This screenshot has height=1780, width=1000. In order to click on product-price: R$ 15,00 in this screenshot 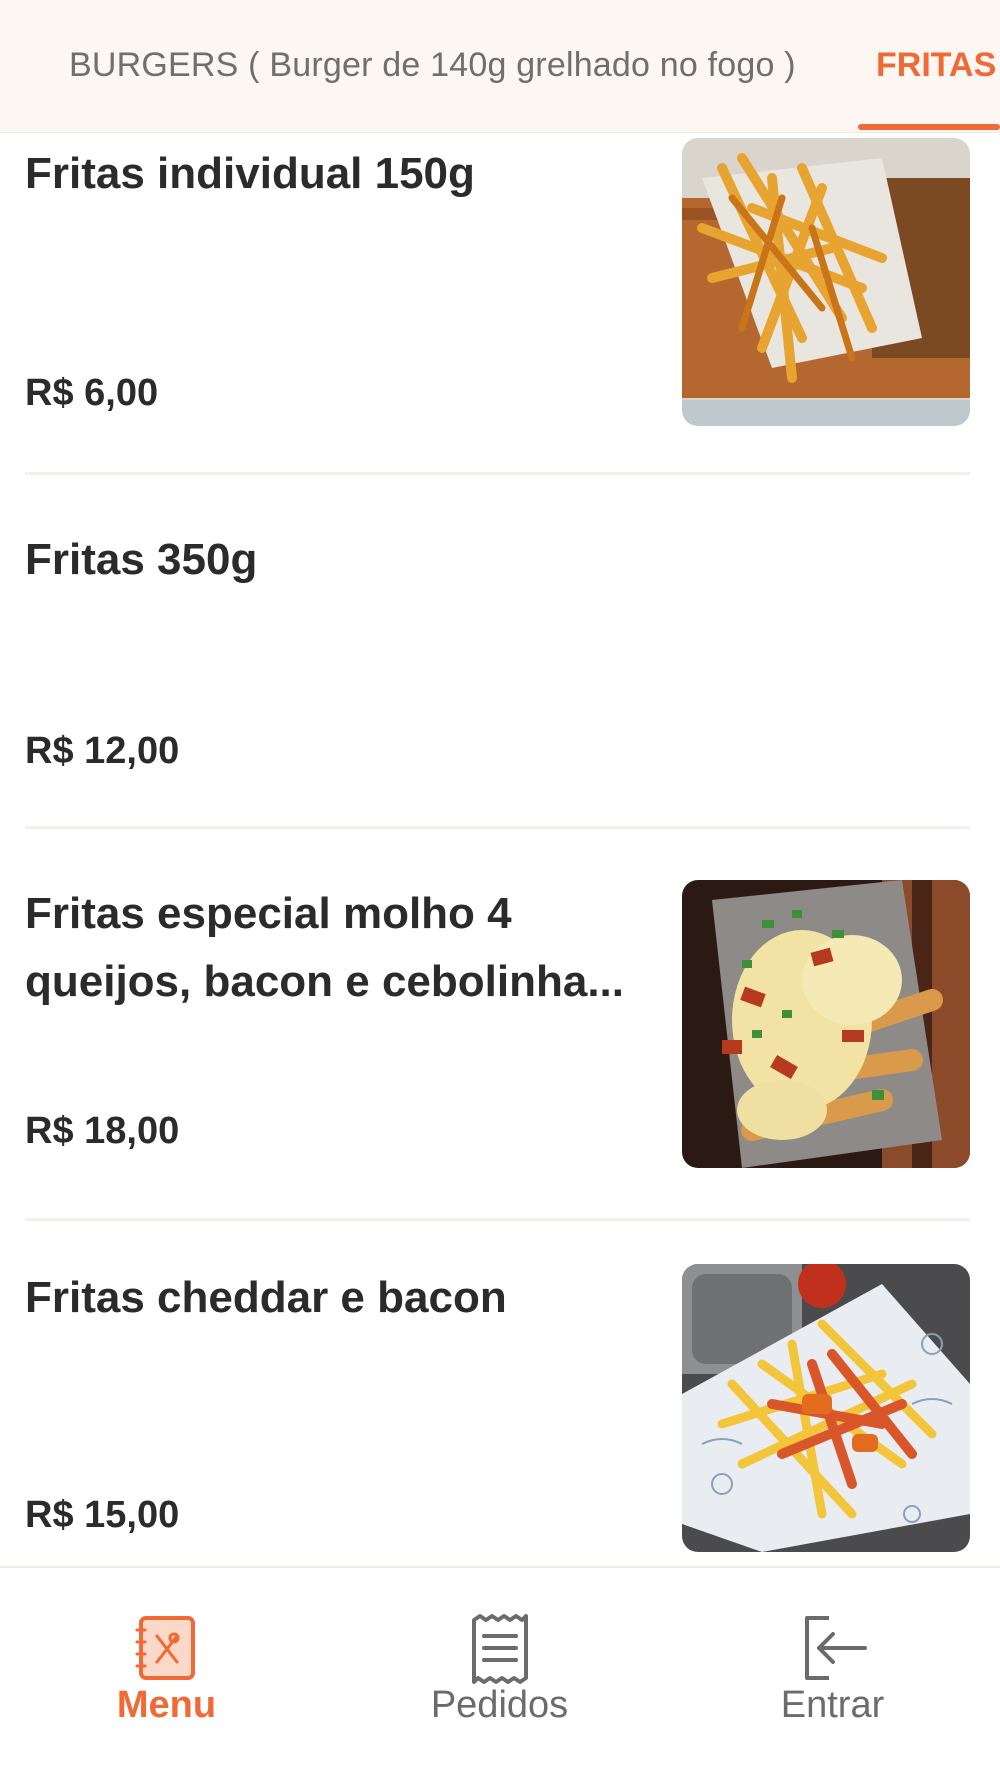, I will do `click(102, 1515)`.